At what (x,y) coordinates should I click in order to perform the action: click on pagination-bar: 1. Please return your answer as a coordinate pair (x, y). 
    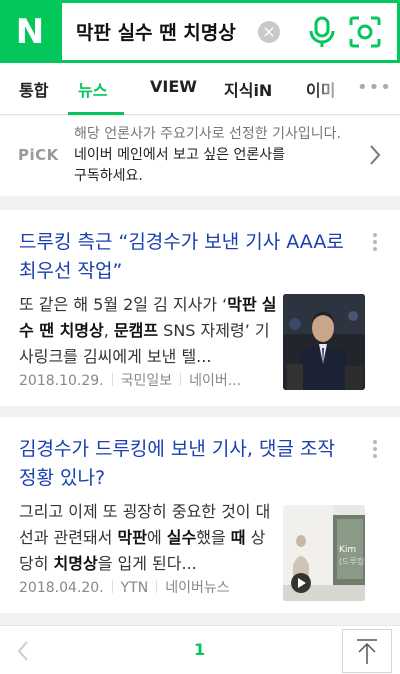
    Looking at the image, I should click on (200, 649).